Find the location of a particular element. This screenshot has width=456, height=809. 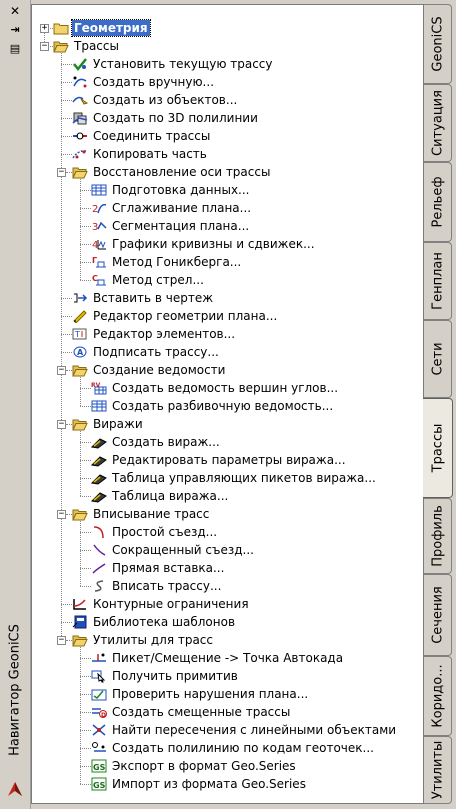

tab-5: Сети is located at coordinates (438, 359).